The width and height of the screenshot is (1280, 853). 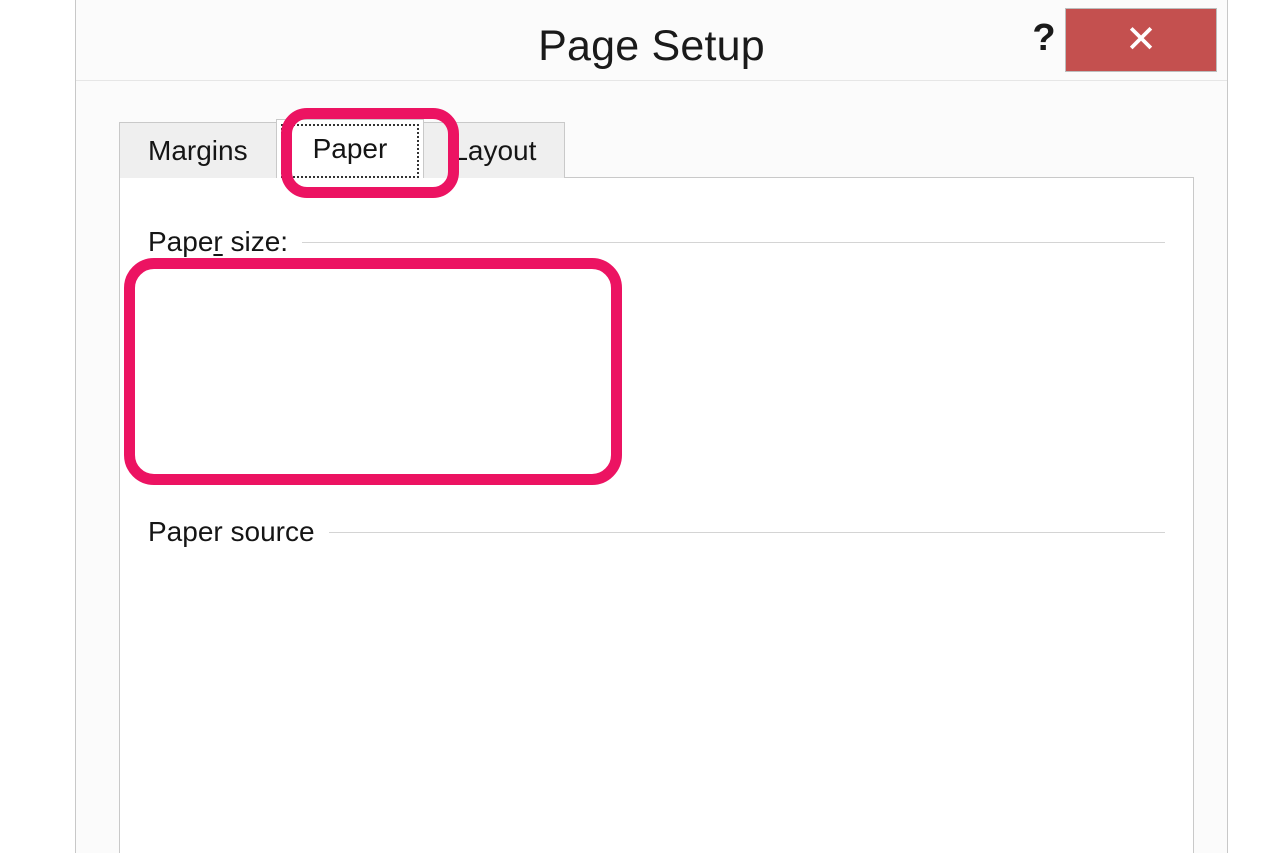 I want to click on tab-label: Layout, so click(x=494, y=150).